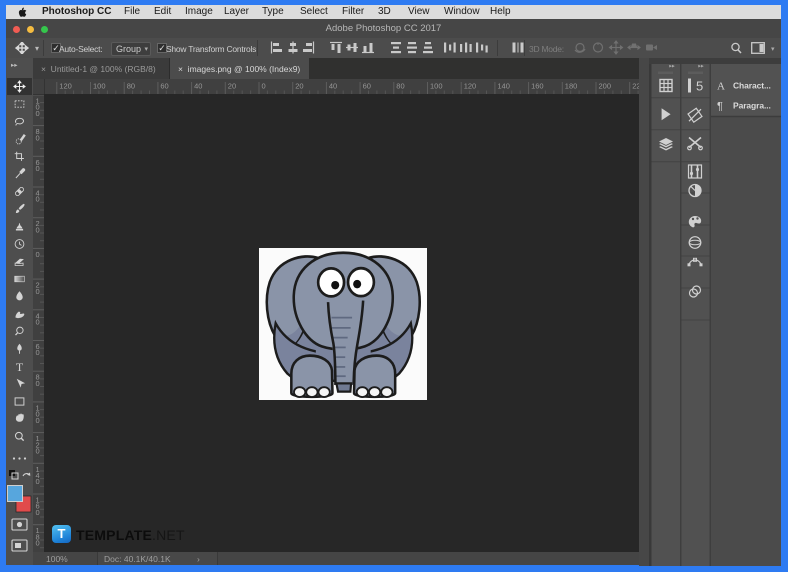  Describe the element at coordinates (20, 366) in the screenshot. I see `svg-text: T` at that location.